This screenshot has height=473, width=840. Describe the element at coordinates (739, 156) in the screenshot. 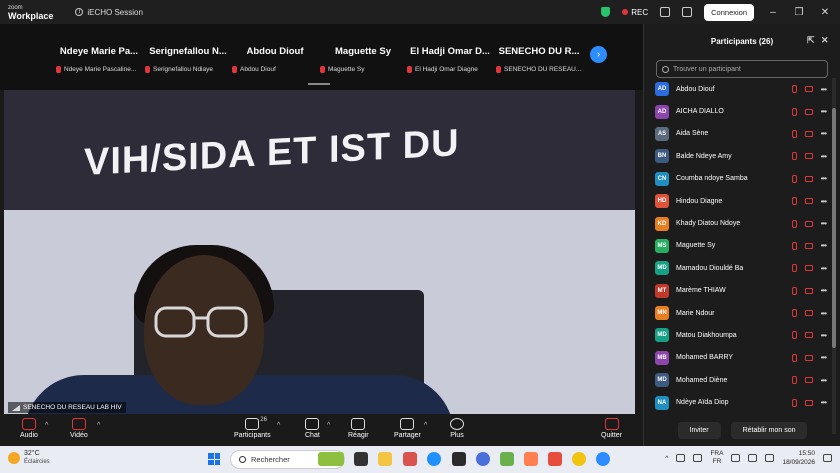

I see `participant-row: BN Balde Ndeye Amy •••` at that location.